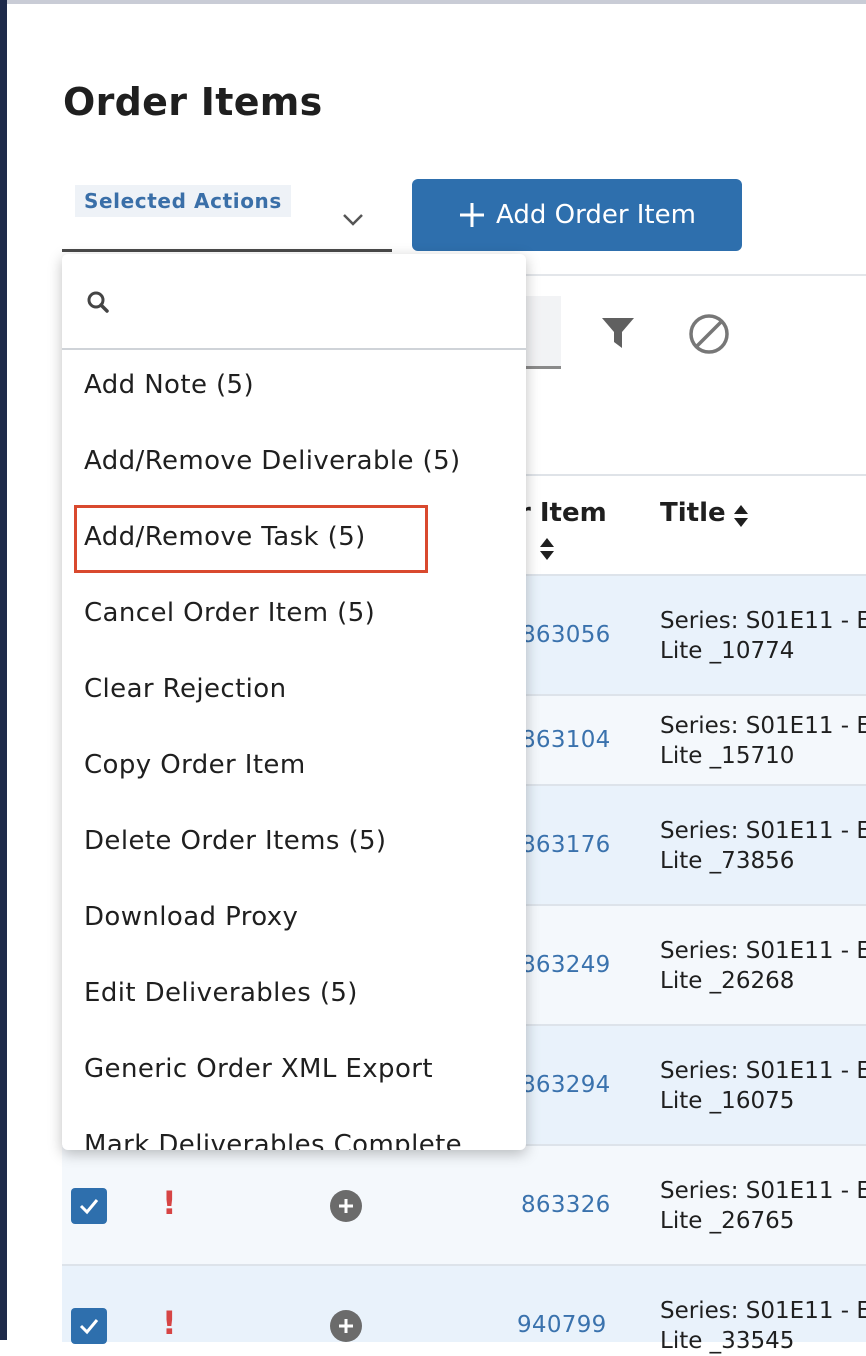 Image resolution: width=866 pixels, height=1356 pixels. What do you see at coordinates (763, 966) in the screenshot?
I see `order-item-title: Series: S01E11 - E Lite _26268` at bounding box center [763, 966].